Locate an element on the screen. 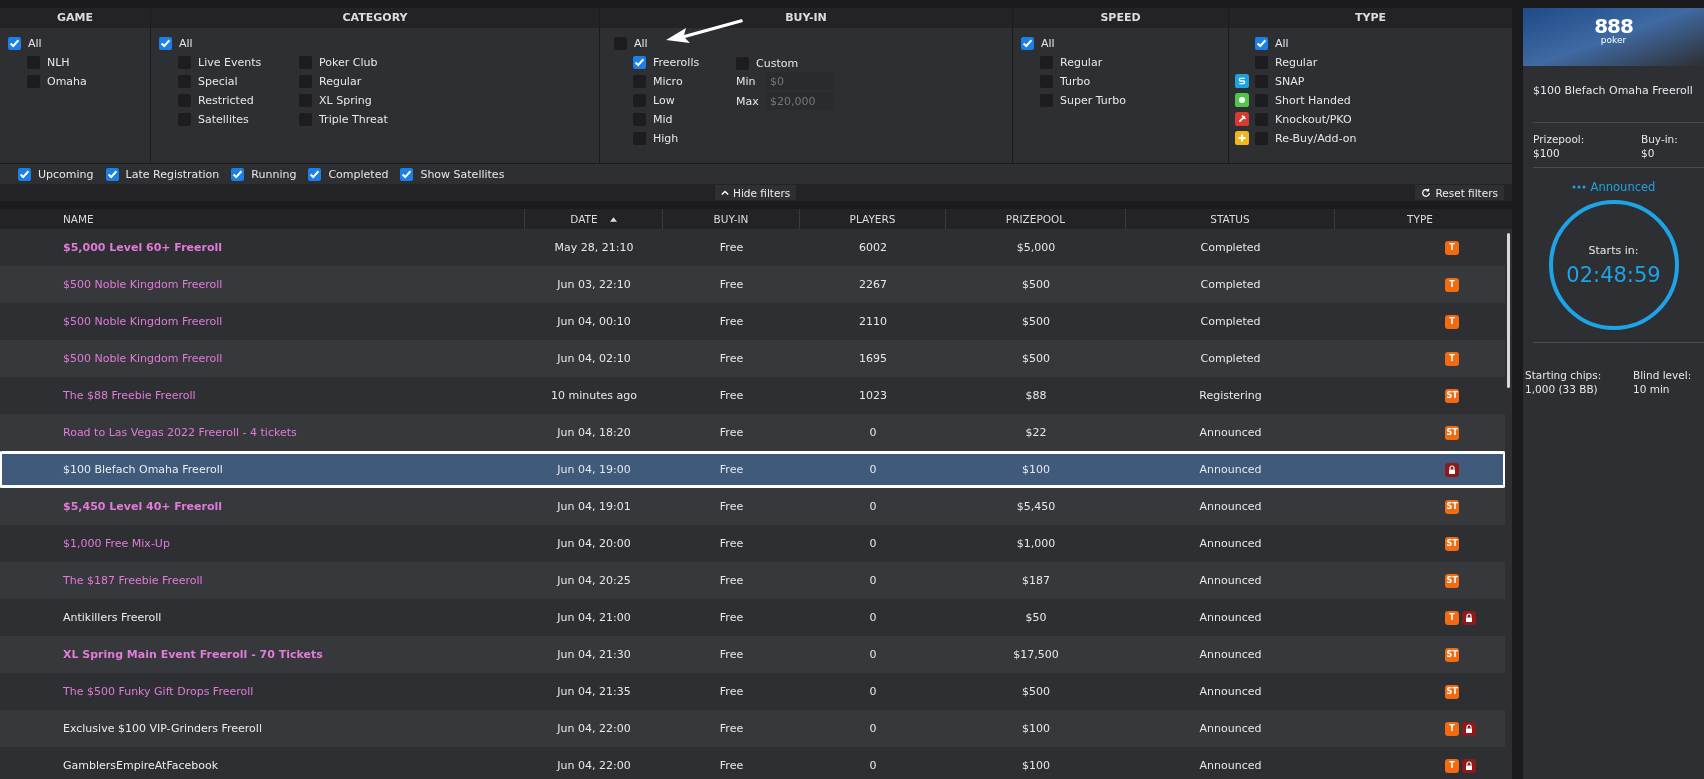 The height and width of the screenshot is (779, 1704). checkbox: Late Registration is located at coordinates (162, 174).